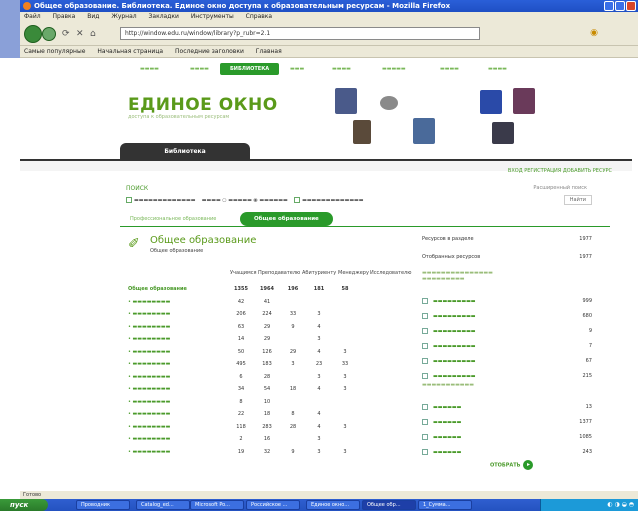 The width and height of the screenshot is (638, 511). I want to click on type-filter-item: ▬▬▬▬▬▬▬▬▬ 9, so click(507, 331).